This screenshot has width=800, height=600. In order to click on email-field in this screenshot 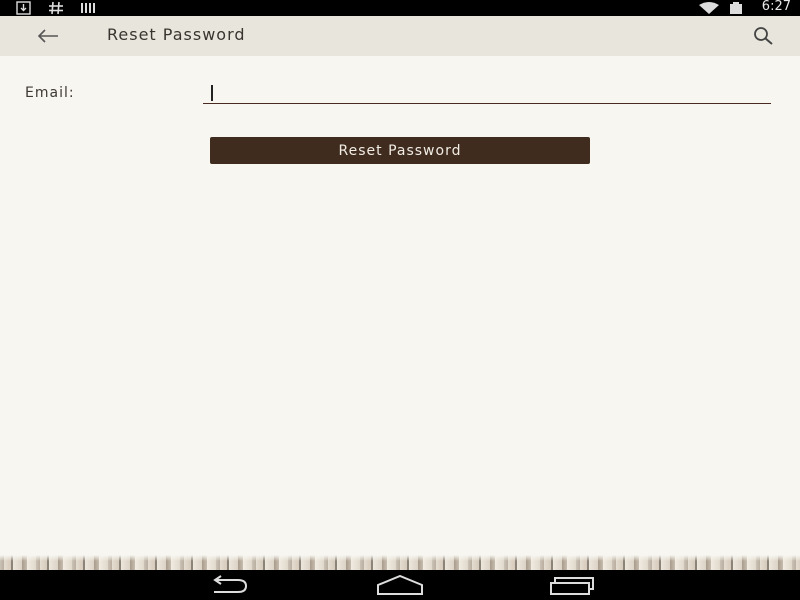, I will do `click(487, 92)`.